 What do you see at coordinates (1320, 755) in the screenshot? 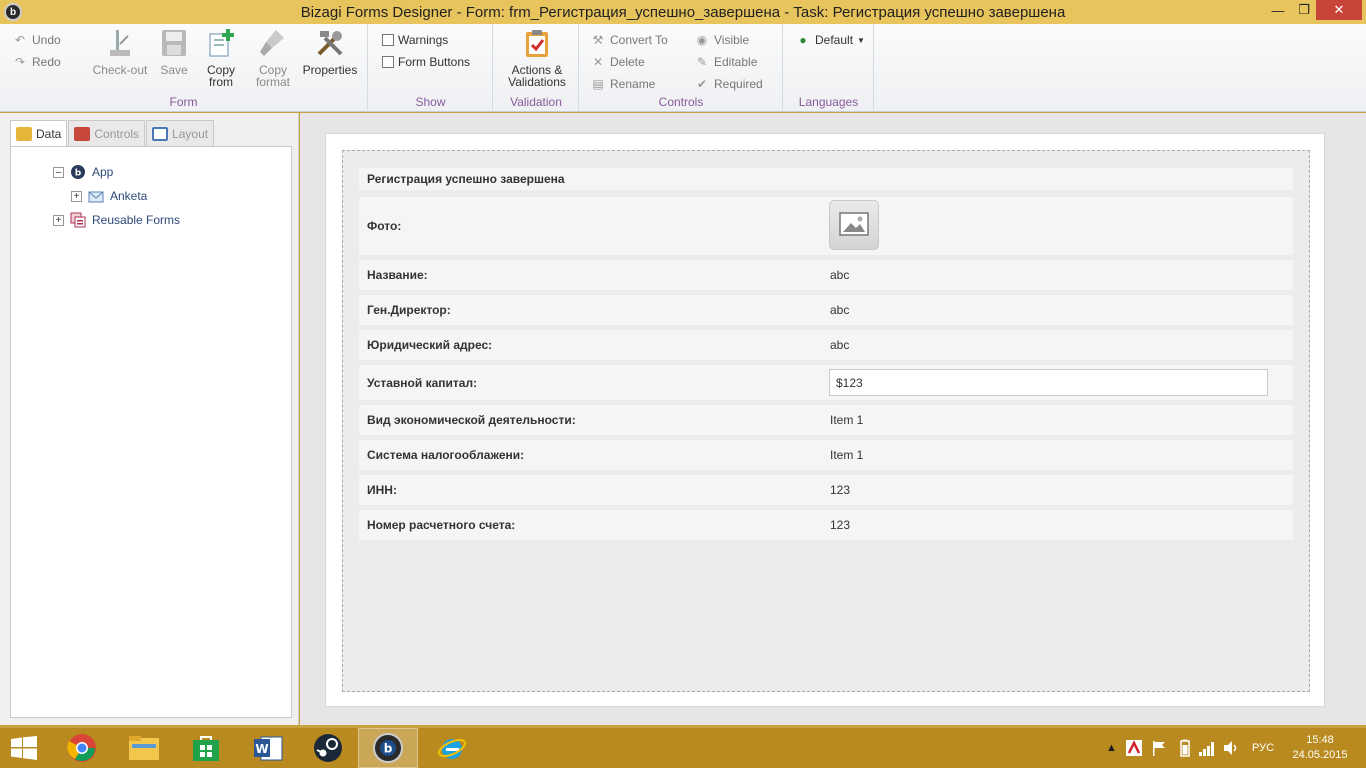
I see `clock-date: 24.05.2015` at bounding box center [1320, 755].